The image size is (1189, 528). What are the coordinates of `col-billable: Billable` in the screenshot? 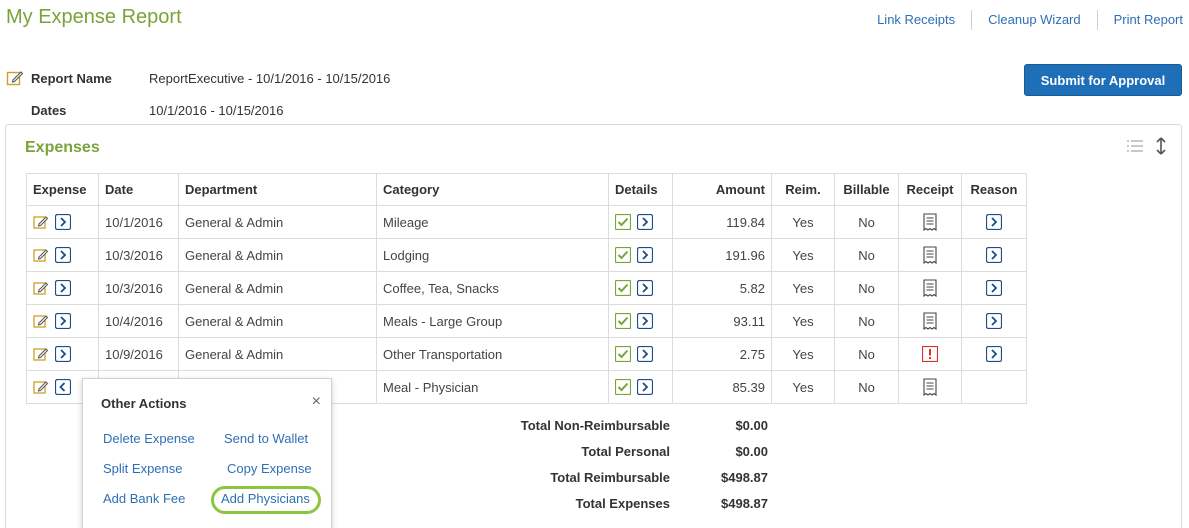 It's located at (866, 189).